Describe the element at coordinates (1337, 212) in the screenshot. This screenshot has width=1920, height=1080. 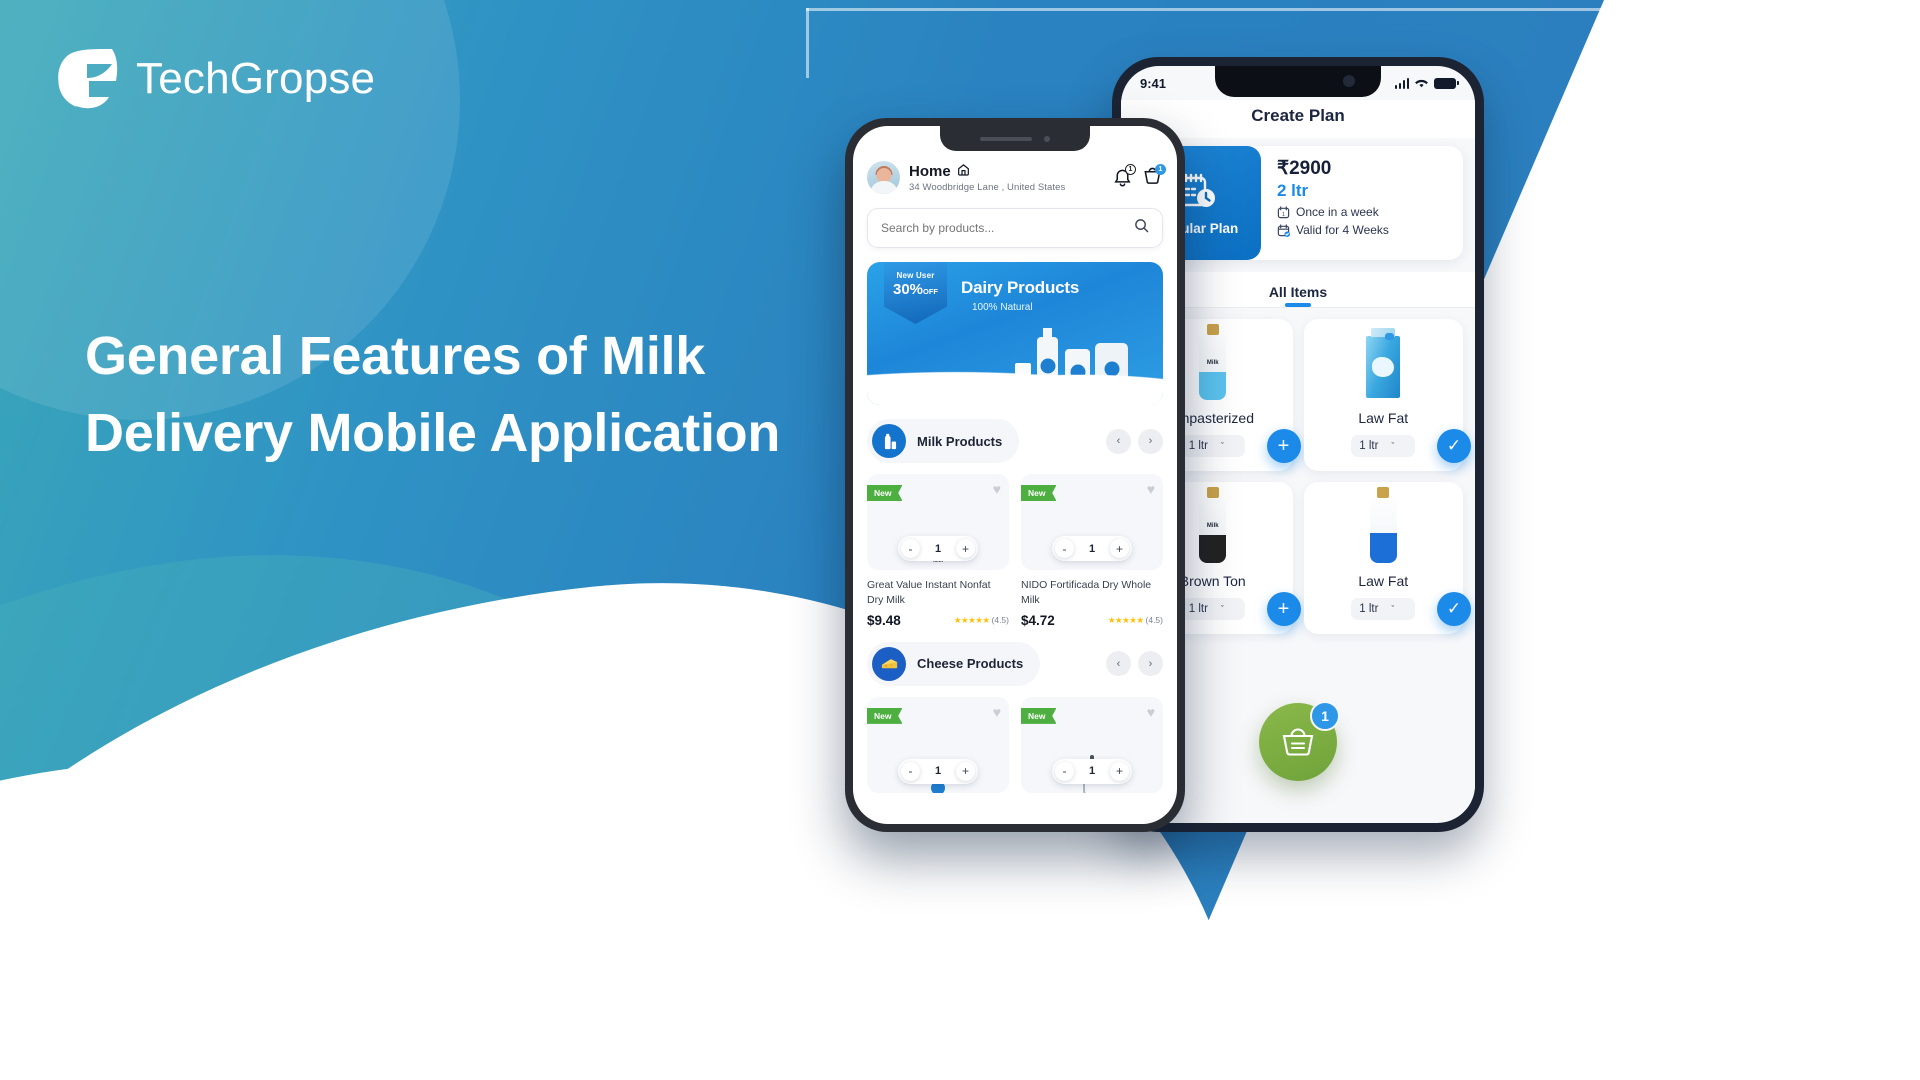
I see `plan-frequency-label: Once in a week` at that location.